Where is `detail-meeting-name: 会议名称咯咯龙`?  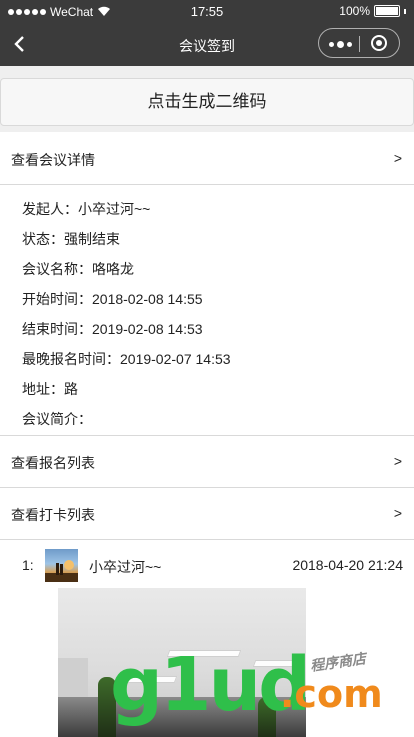 detail-meeting-name: 会议名称咯咯龙 is located at coordinates (78, 269).